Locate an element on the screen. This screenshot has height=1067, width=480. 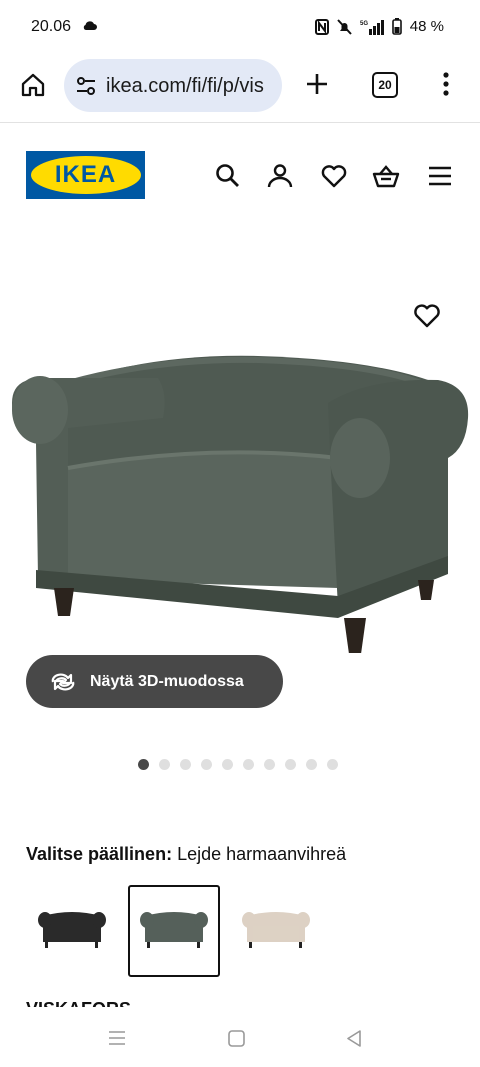
browser-toolbar: ikea.com/fi/fi/p/vis 20 is located at coordinates (240, 88).